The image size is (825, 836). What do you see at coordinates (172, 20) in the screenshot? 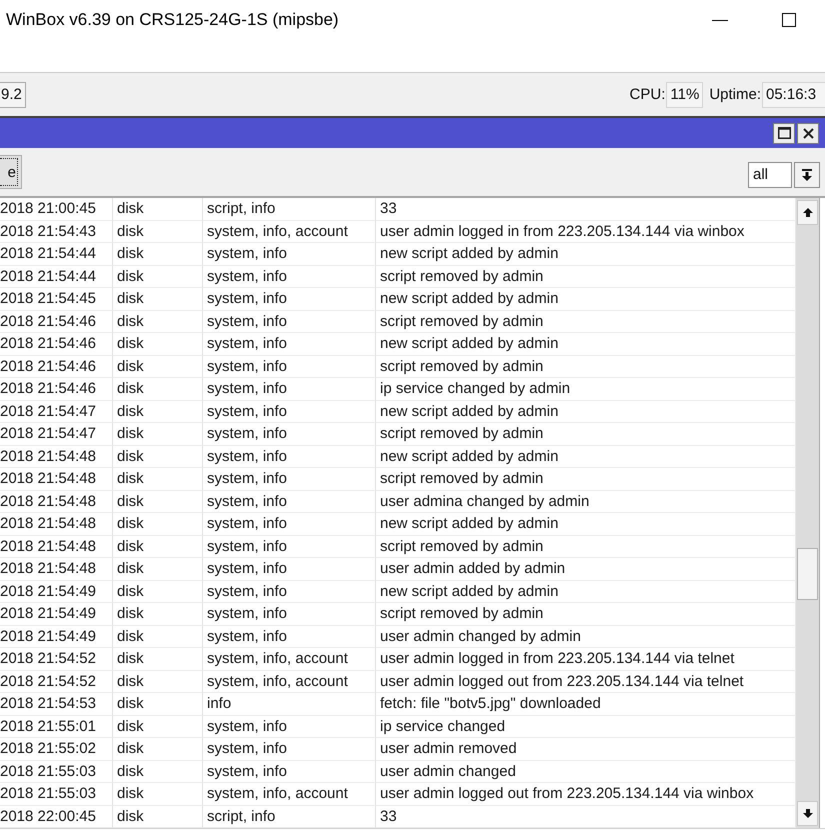
I see `window-title: WinBox v6.39 on CRS125-24G-1S (mipsbe)` at bounding box center [172, 20].